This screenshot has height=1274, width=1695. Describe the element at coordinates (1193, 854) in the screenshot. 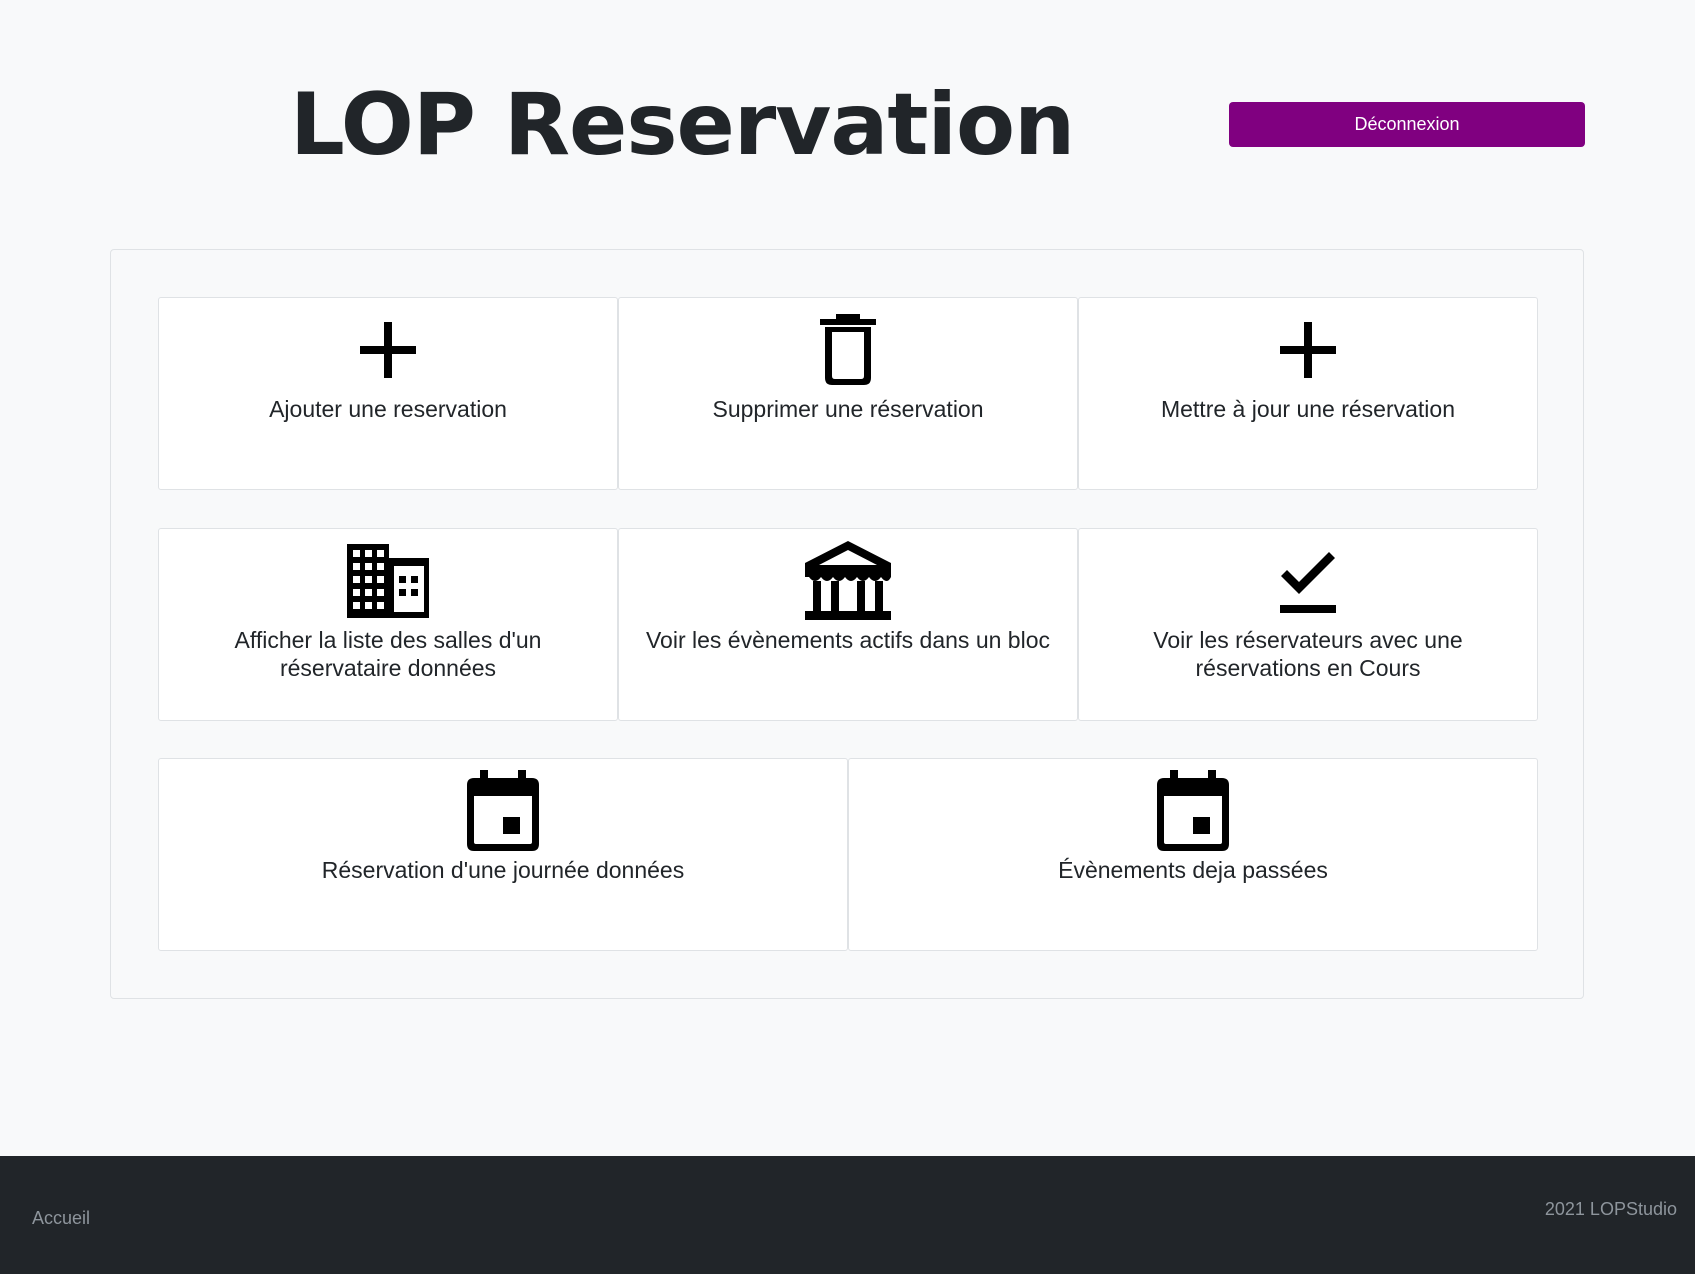

I see `past-events-card: Évènements deja passées` at that location.